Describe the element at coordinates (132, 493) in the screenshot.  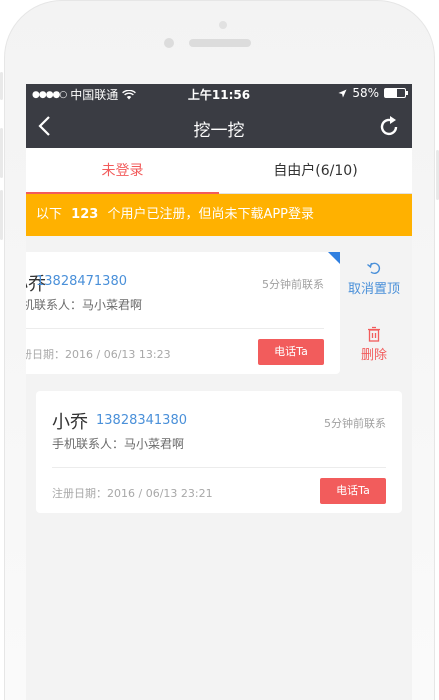
I see `register-date: 注册日期：2016 / 06/13 23:21` at that location.